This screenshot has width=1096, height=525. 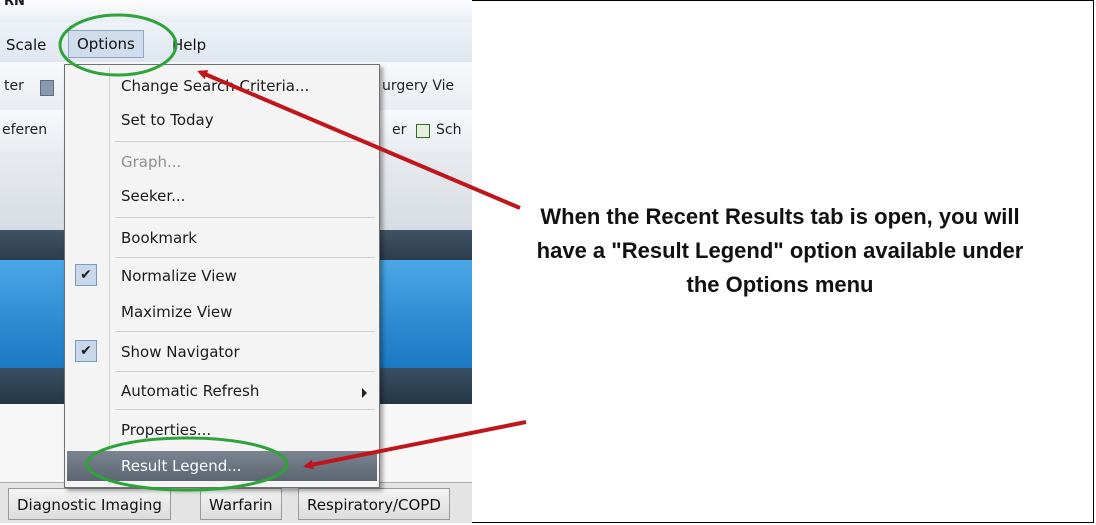 What do you see at coordinates (177, 312) in the screenshot?
I see `menu-item-label: Maximize View` at bounding box center [177, 312].